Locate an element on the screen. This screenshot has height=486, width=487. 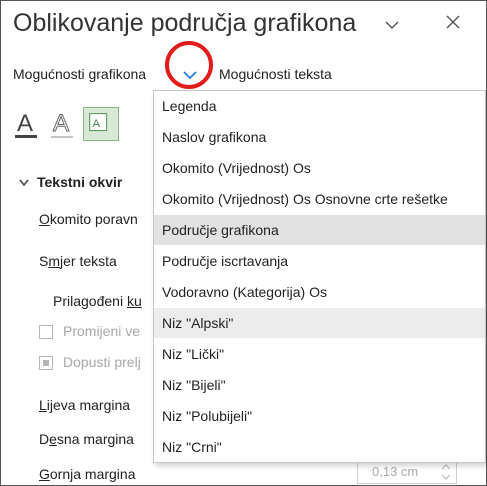
right-margin-label: Desna margina is located at coordinates (86, 439).